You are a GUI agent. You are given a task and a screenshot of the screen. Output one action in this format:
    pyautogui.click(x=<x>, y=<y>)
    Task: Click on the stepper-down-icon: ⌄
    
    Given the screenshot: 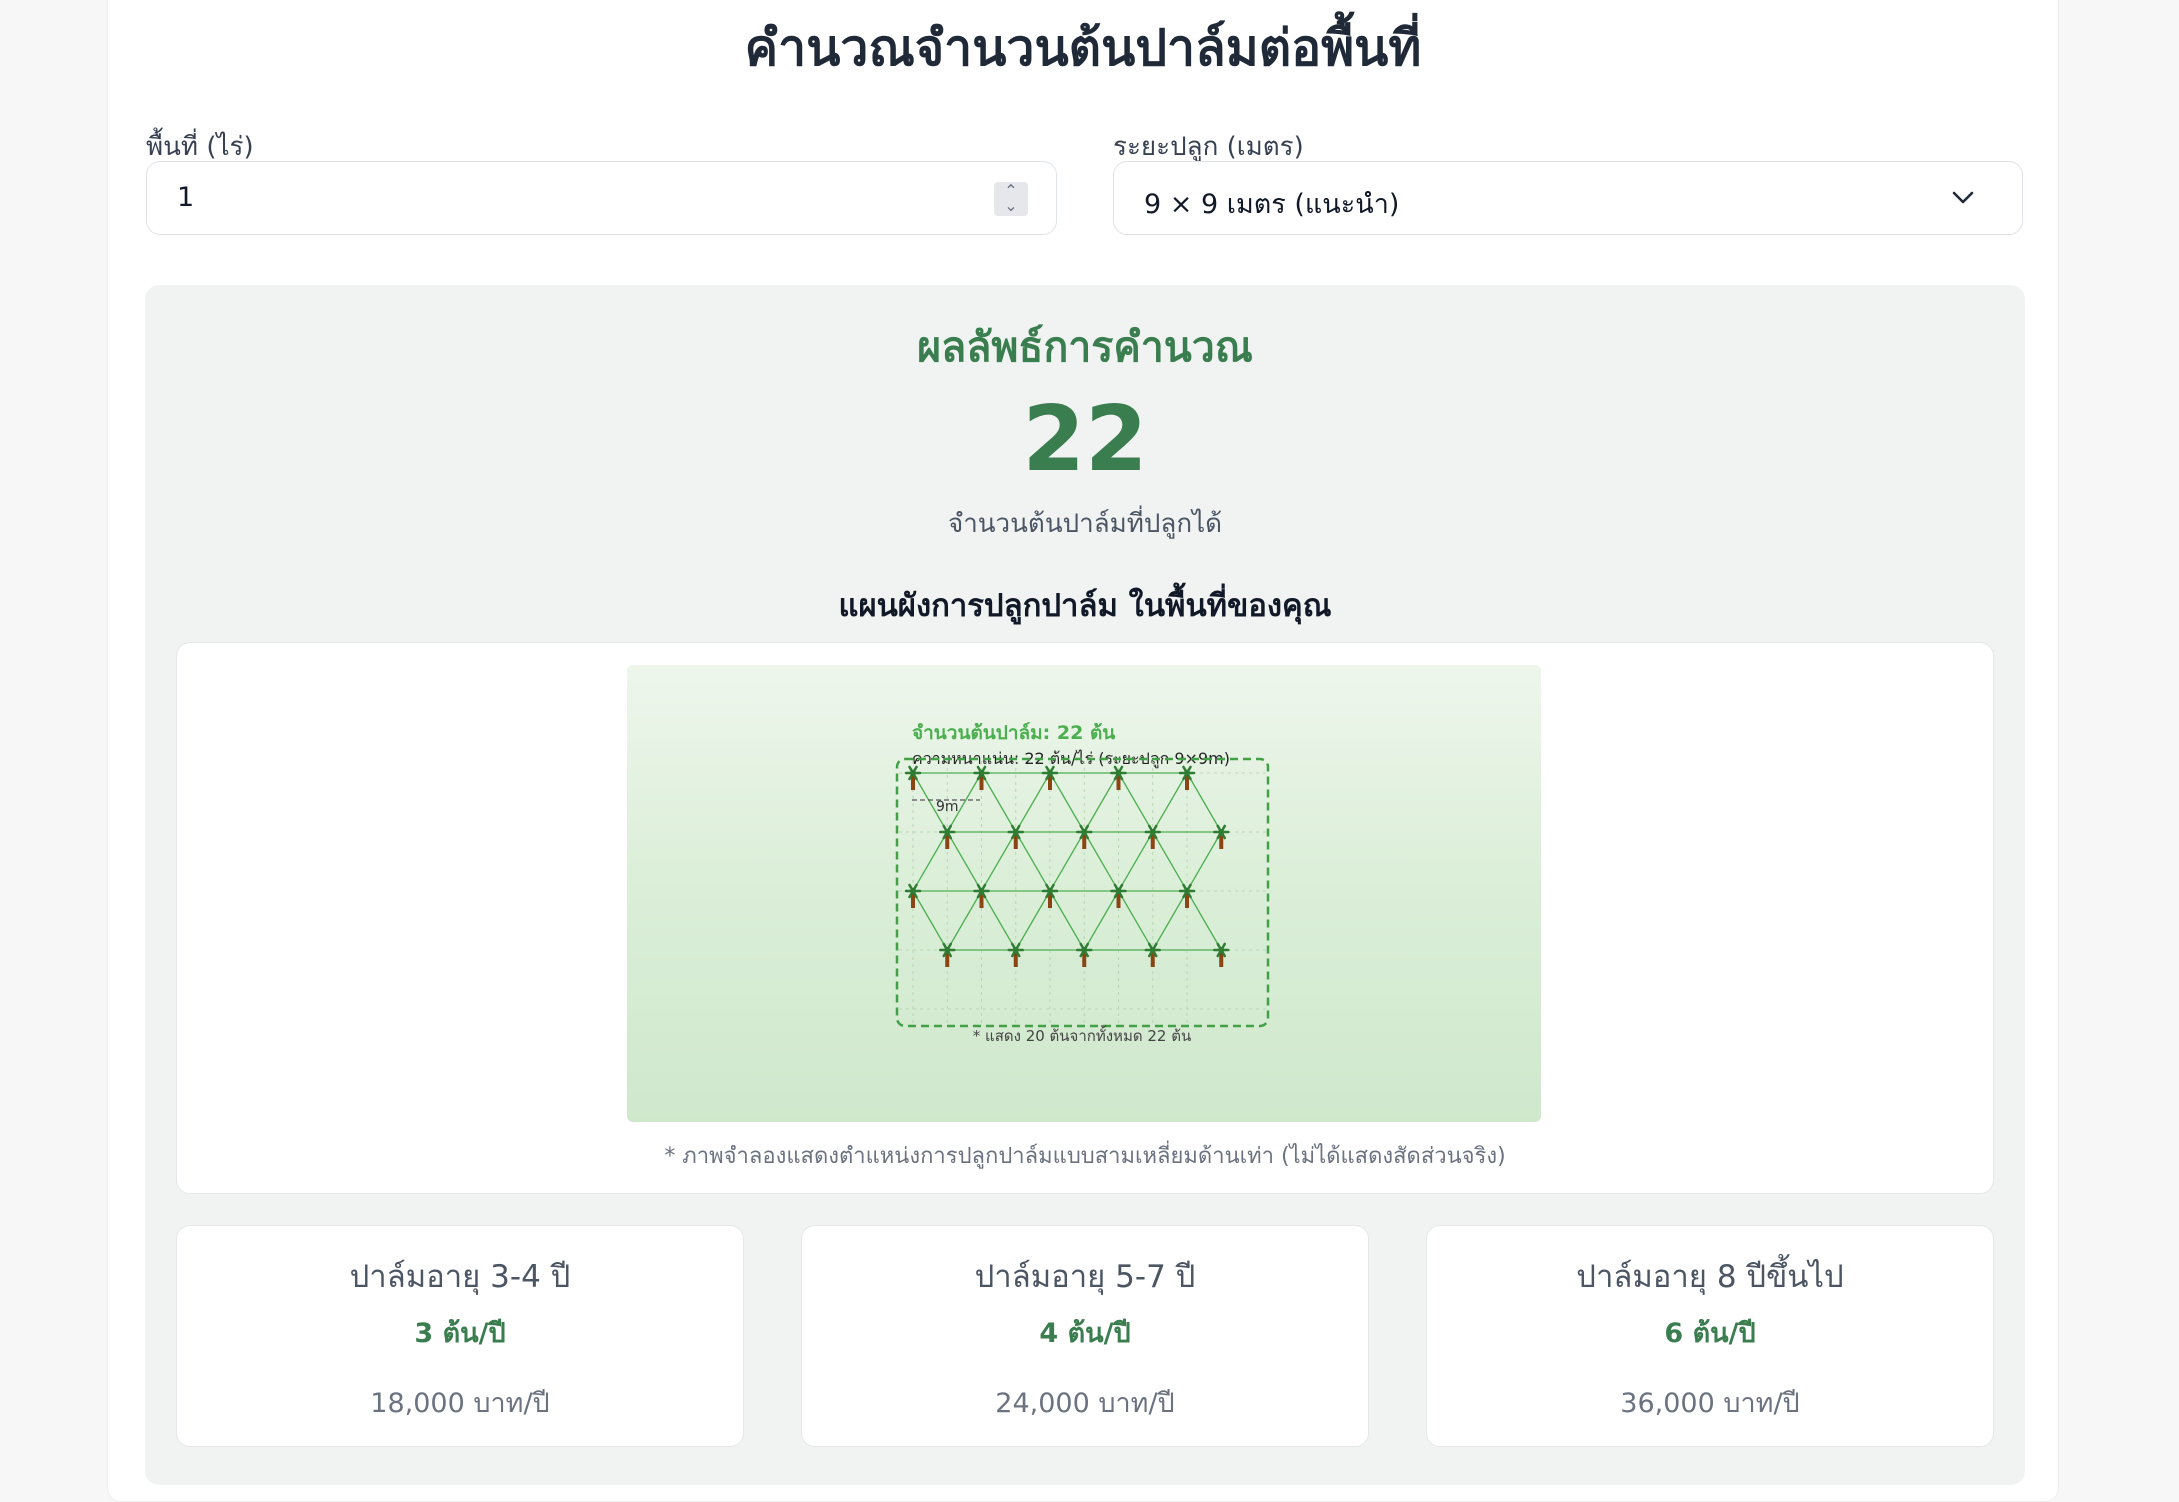 What is the action you would take?
    pyautogui.click(x=1010, y=205)
    